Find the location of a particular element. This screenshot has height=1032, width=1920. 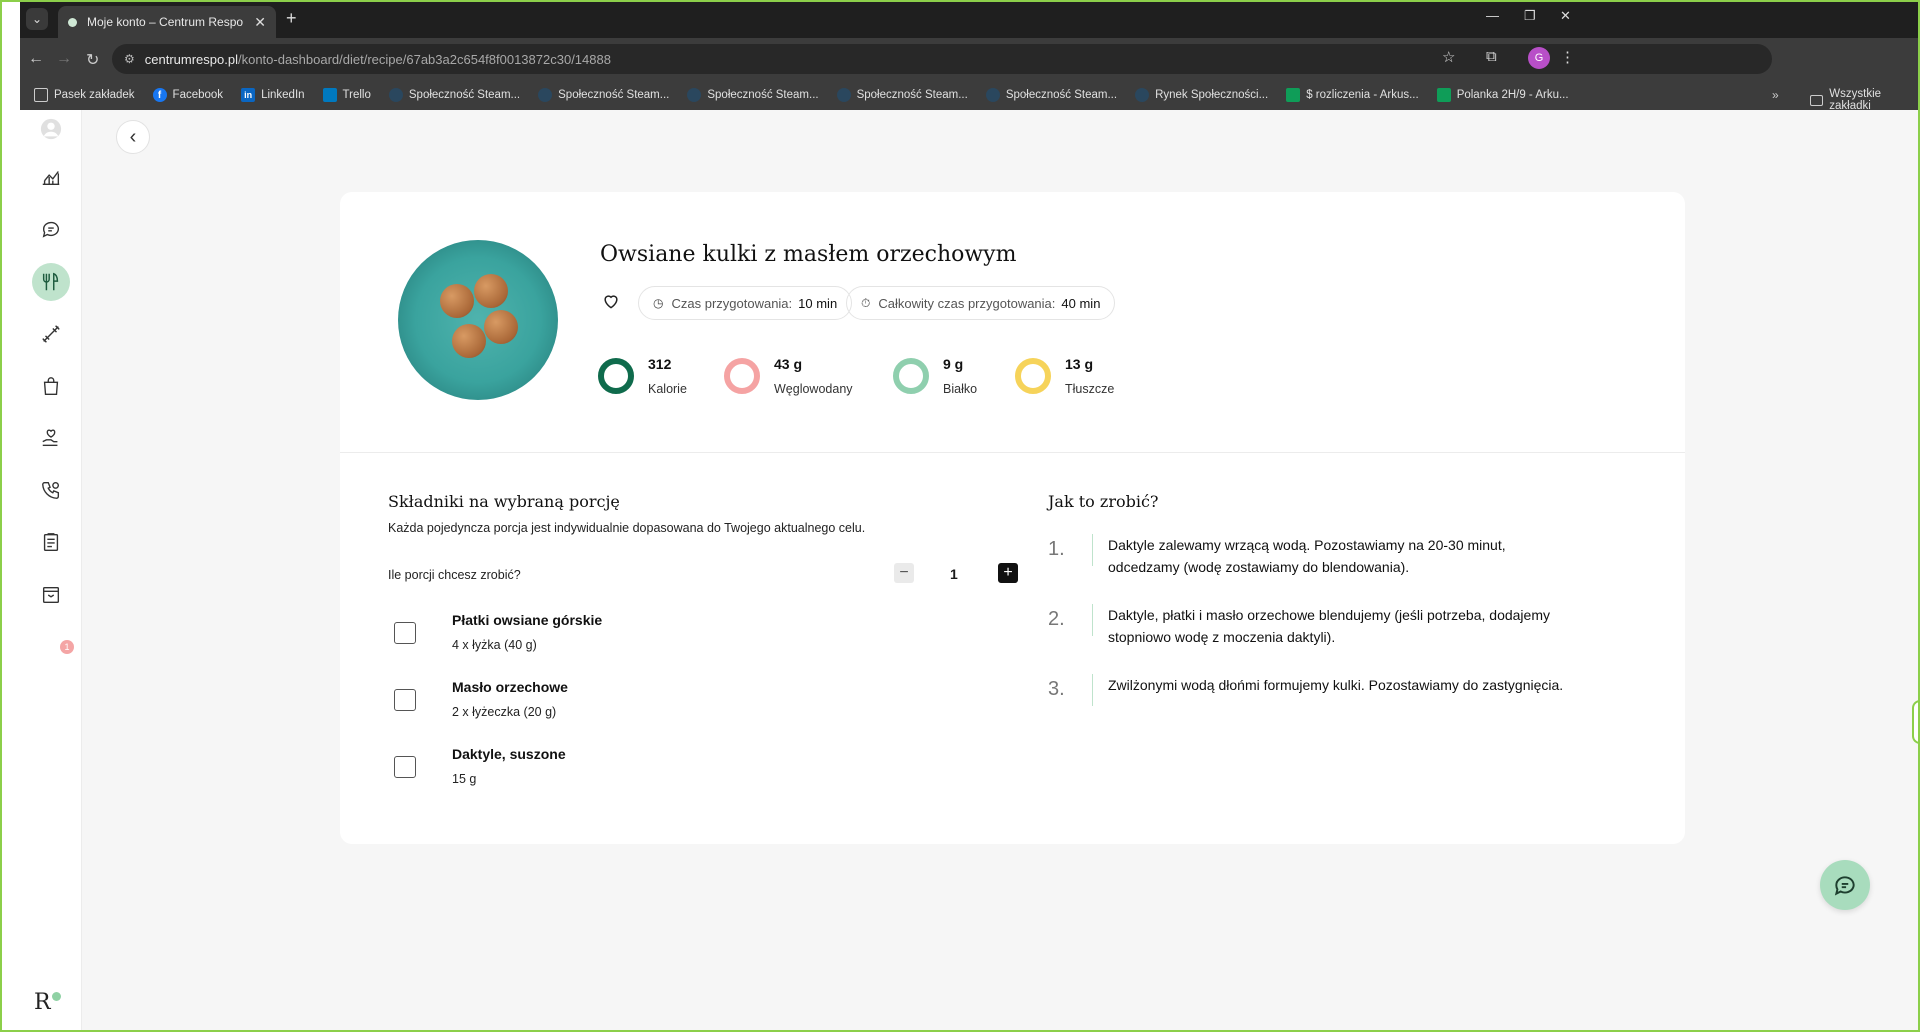

minimize-icon: — is located at coordinates (1492, 15).